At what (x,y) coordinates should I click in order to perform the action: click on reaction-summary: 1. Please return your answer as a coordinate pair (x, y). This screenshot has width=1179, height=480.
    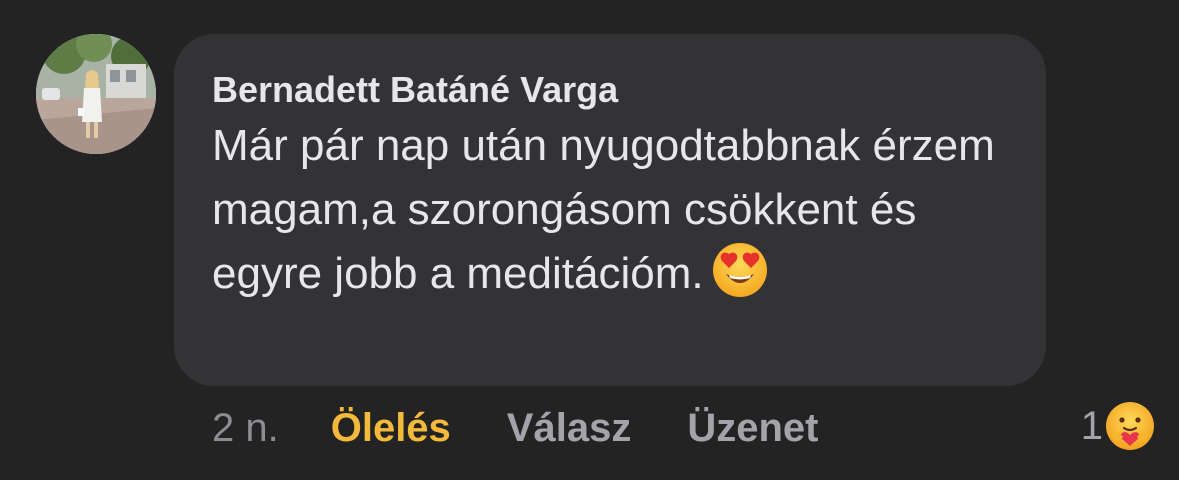
    Looking at the image, I should click on (1118, 426).